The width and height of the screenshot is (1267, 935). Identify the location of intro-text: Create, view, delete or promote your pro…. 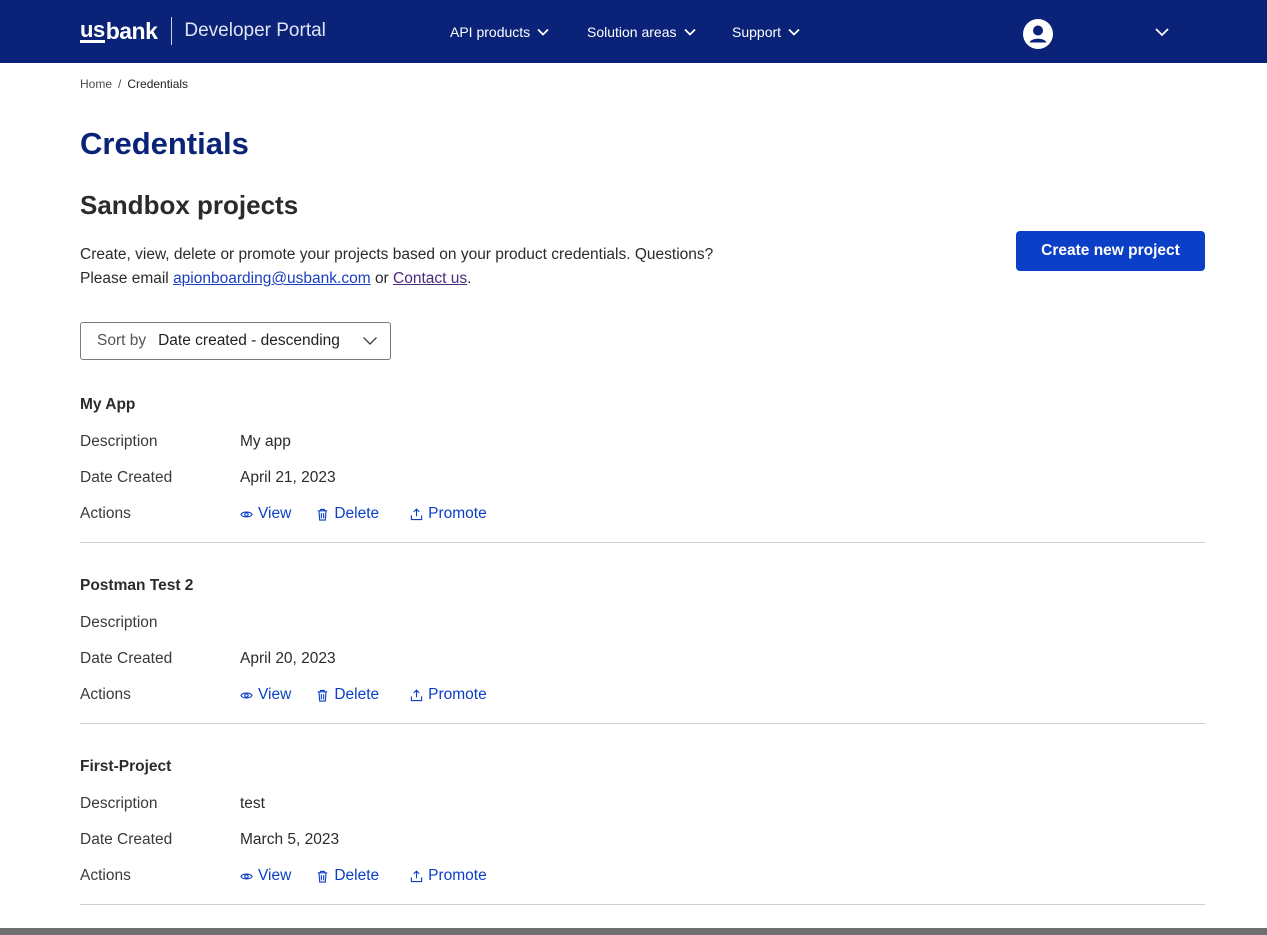
(430, 267).